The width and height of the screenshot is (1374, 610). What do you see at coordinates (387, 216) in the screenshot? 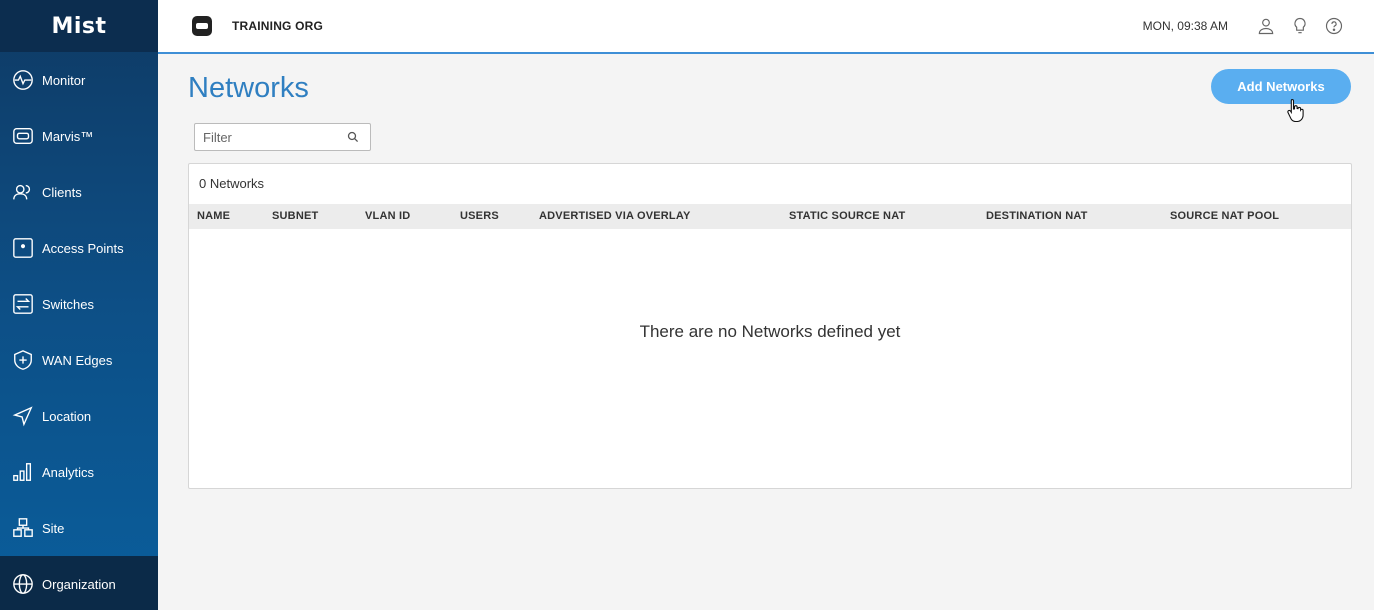
I see `column-header-vlan-id: VLAN ID` at bounding box center [387, 216].